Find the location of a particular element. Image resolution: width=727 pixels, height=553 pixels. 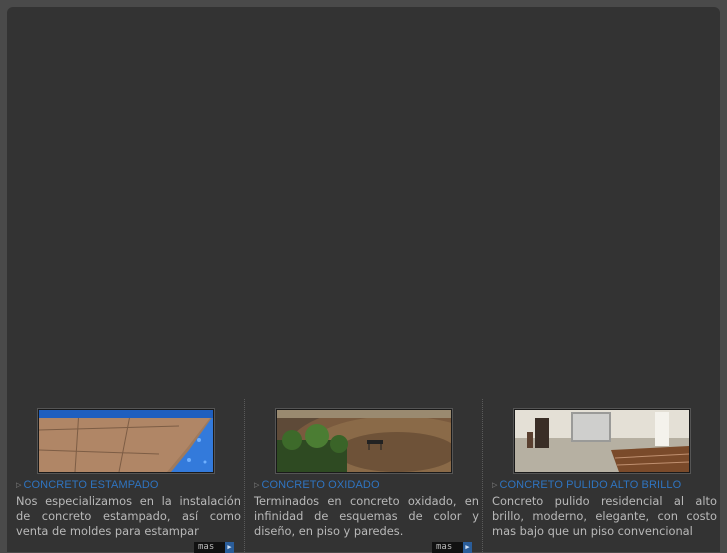

section-heading: ▷ CONCRETO PULIDO ALTO BRILLO is located at coordinates (604, 485).